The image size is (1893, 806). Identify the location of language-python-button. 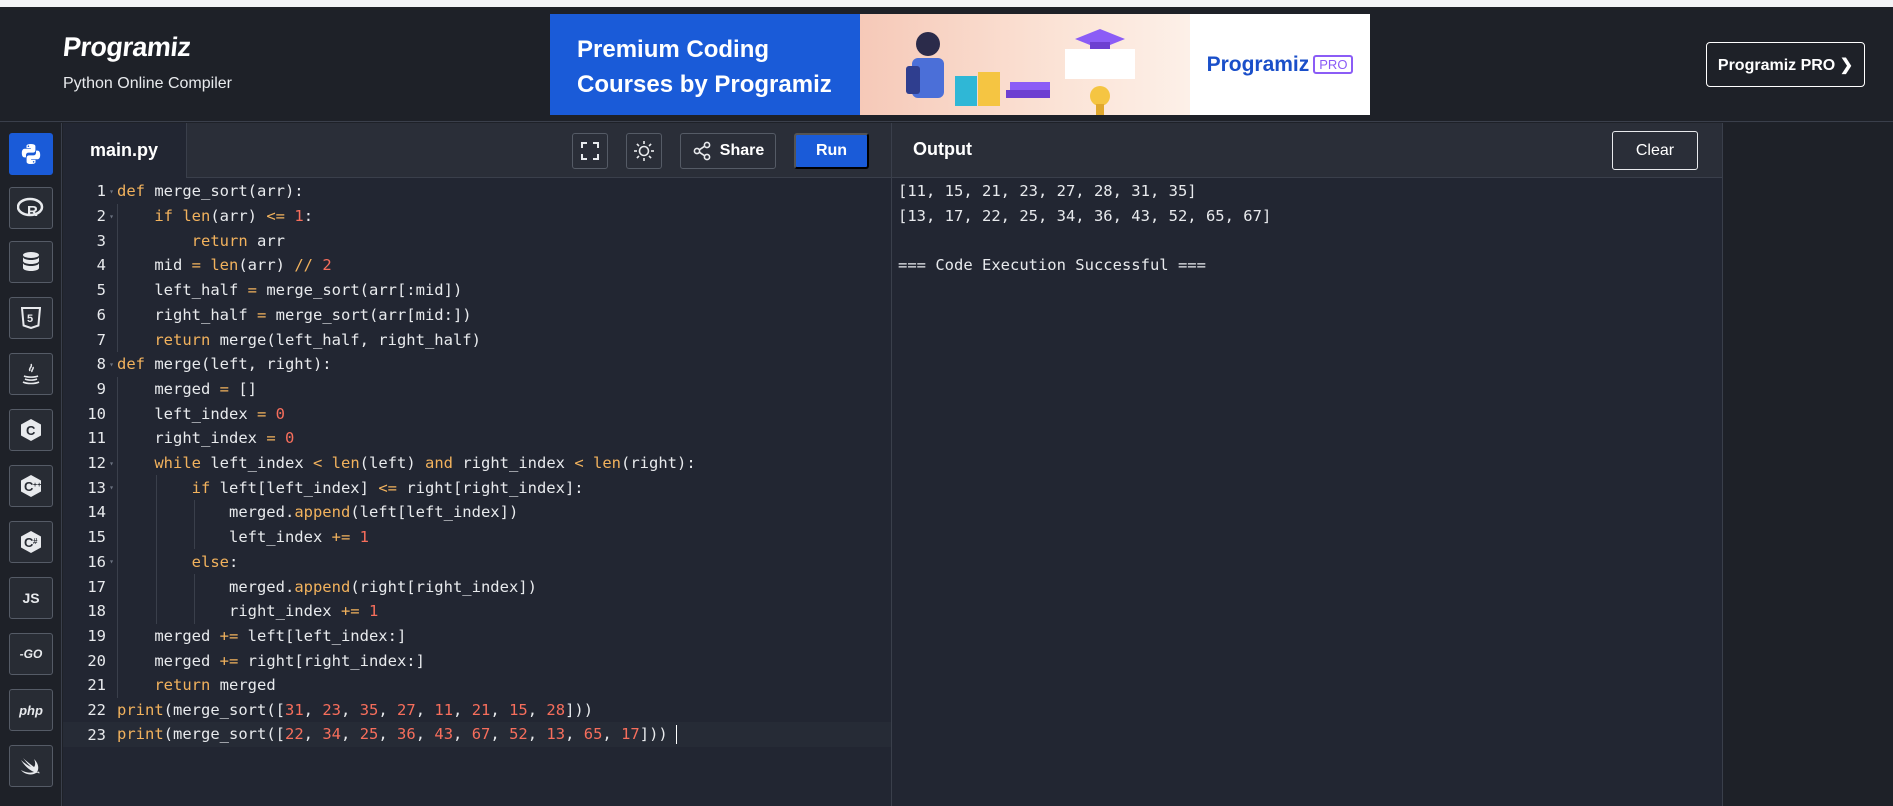
(31, 154).